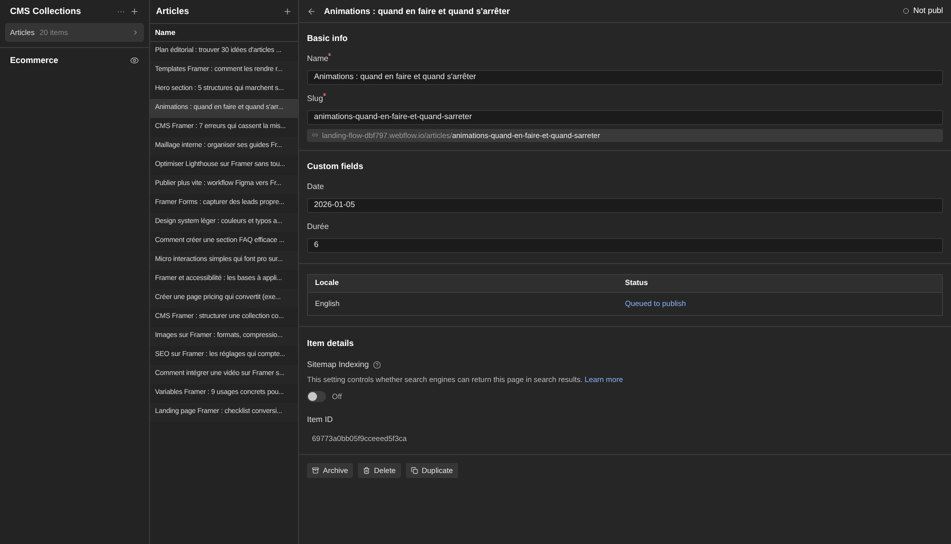 The height and width of the screenshot is (544, 951). Describe the element at coordinates (366, 470) in the screenshot. I see `delete-icon` at that location.